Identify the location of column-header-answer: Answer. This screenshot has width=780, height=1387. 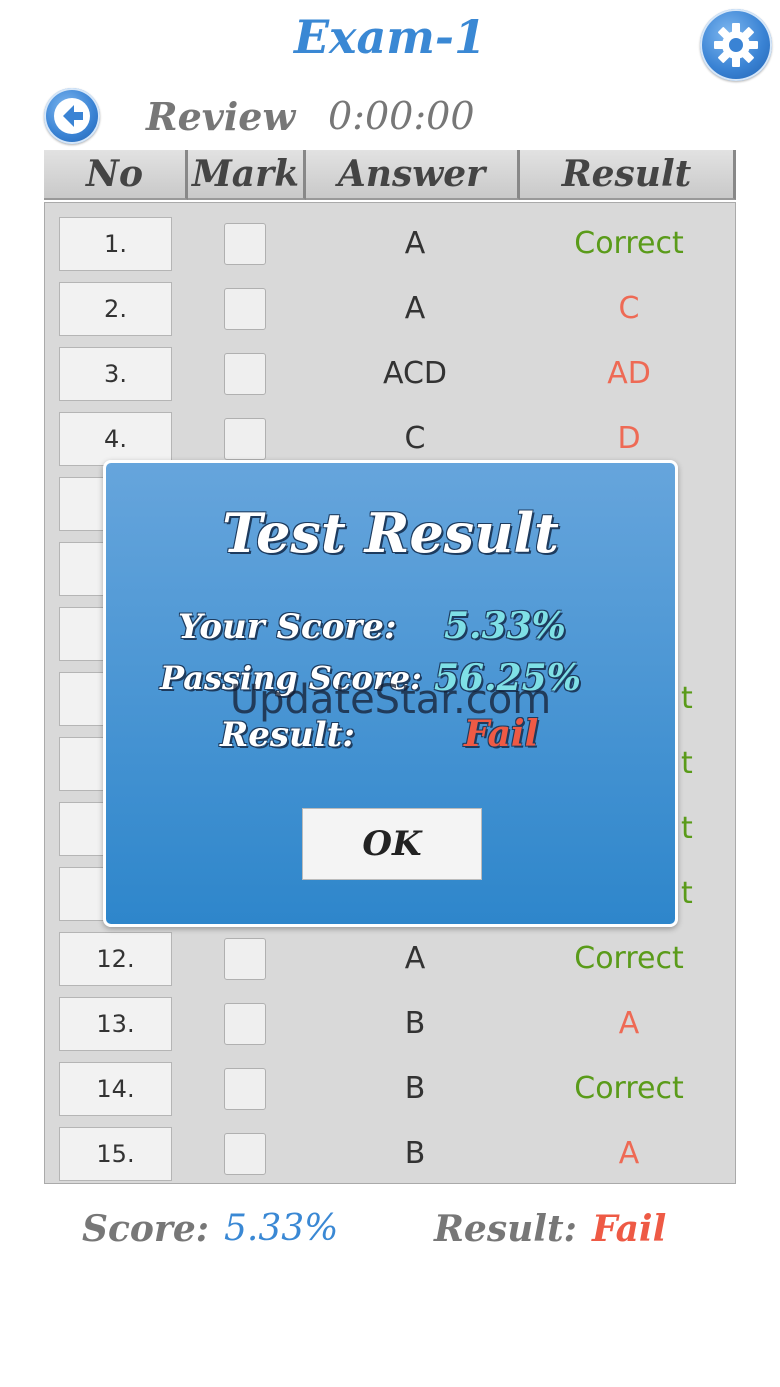
(413, 175).